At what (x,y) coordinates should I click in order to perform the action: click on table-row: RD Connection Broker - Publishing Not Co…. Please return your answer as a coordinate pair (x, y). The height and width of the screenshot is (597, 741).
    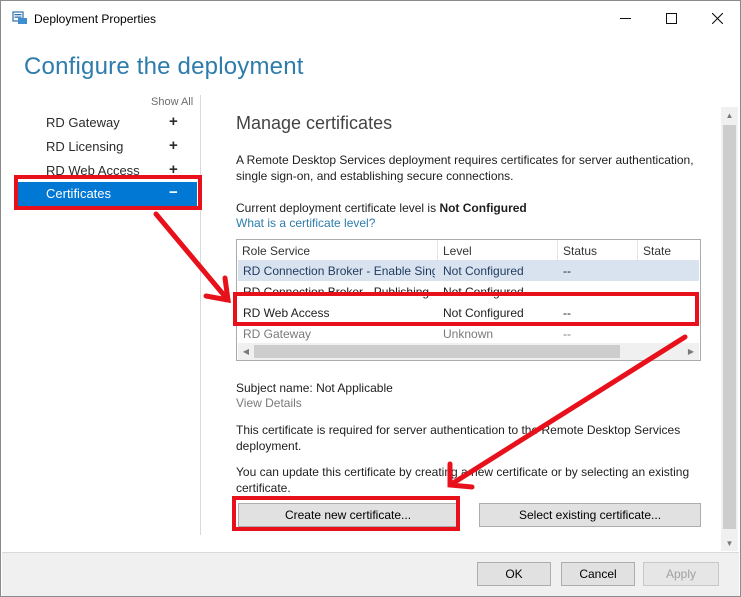
    Looking at the image, I should click on (468, 291).